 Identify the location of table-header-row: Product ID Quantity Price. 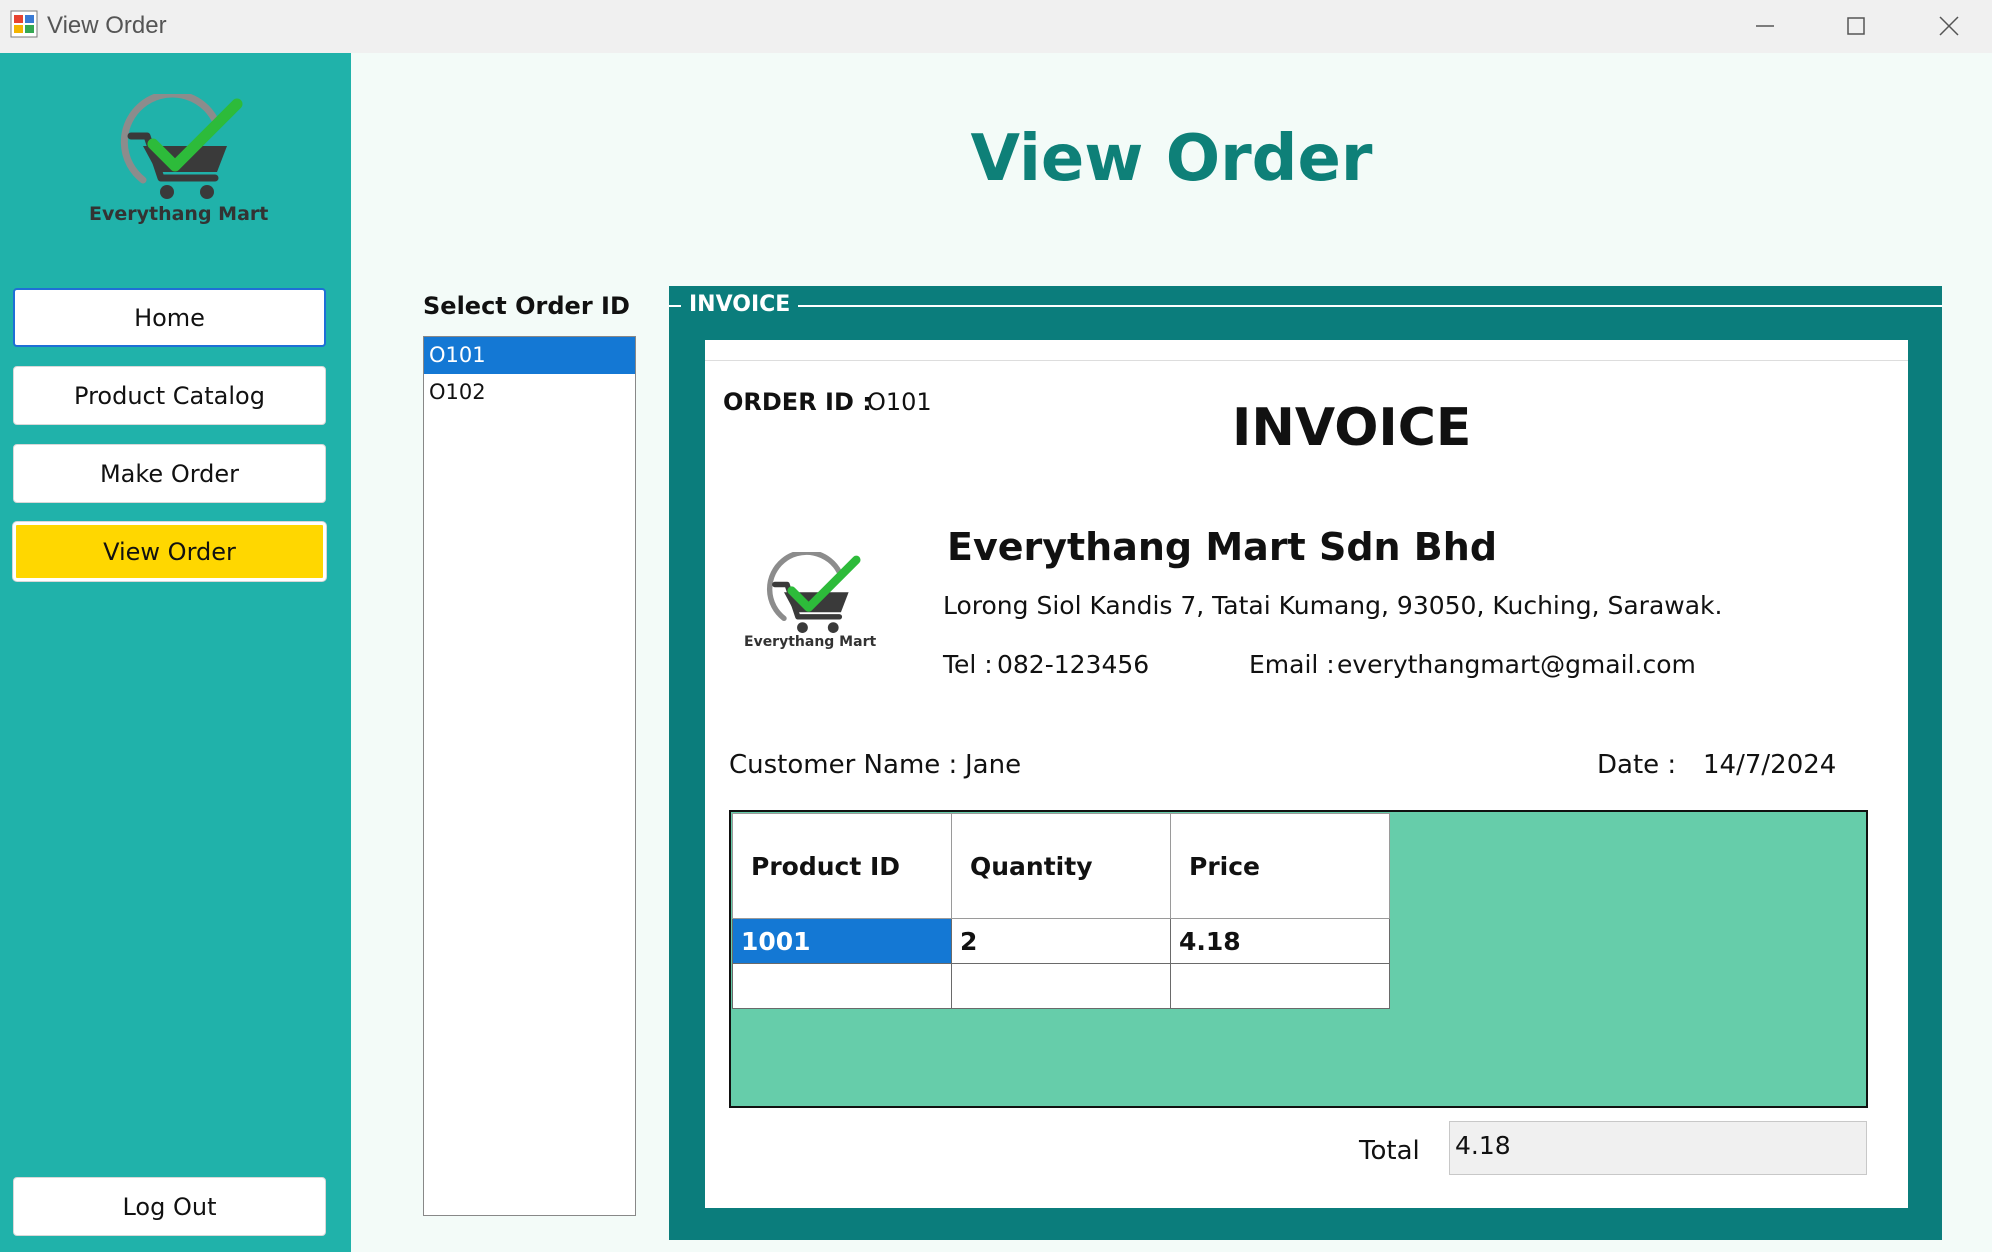
(1061, 866).